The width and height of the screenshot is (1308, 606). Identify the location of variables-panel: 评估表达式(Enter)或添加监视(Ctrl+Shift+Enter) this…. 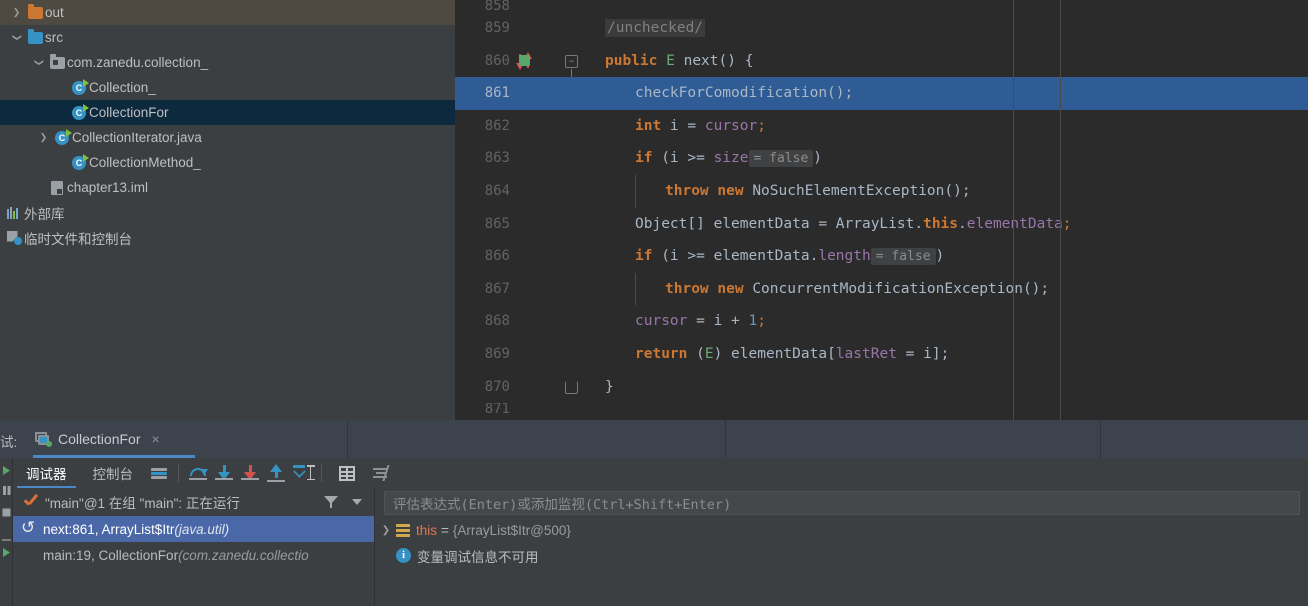
(842, 547).